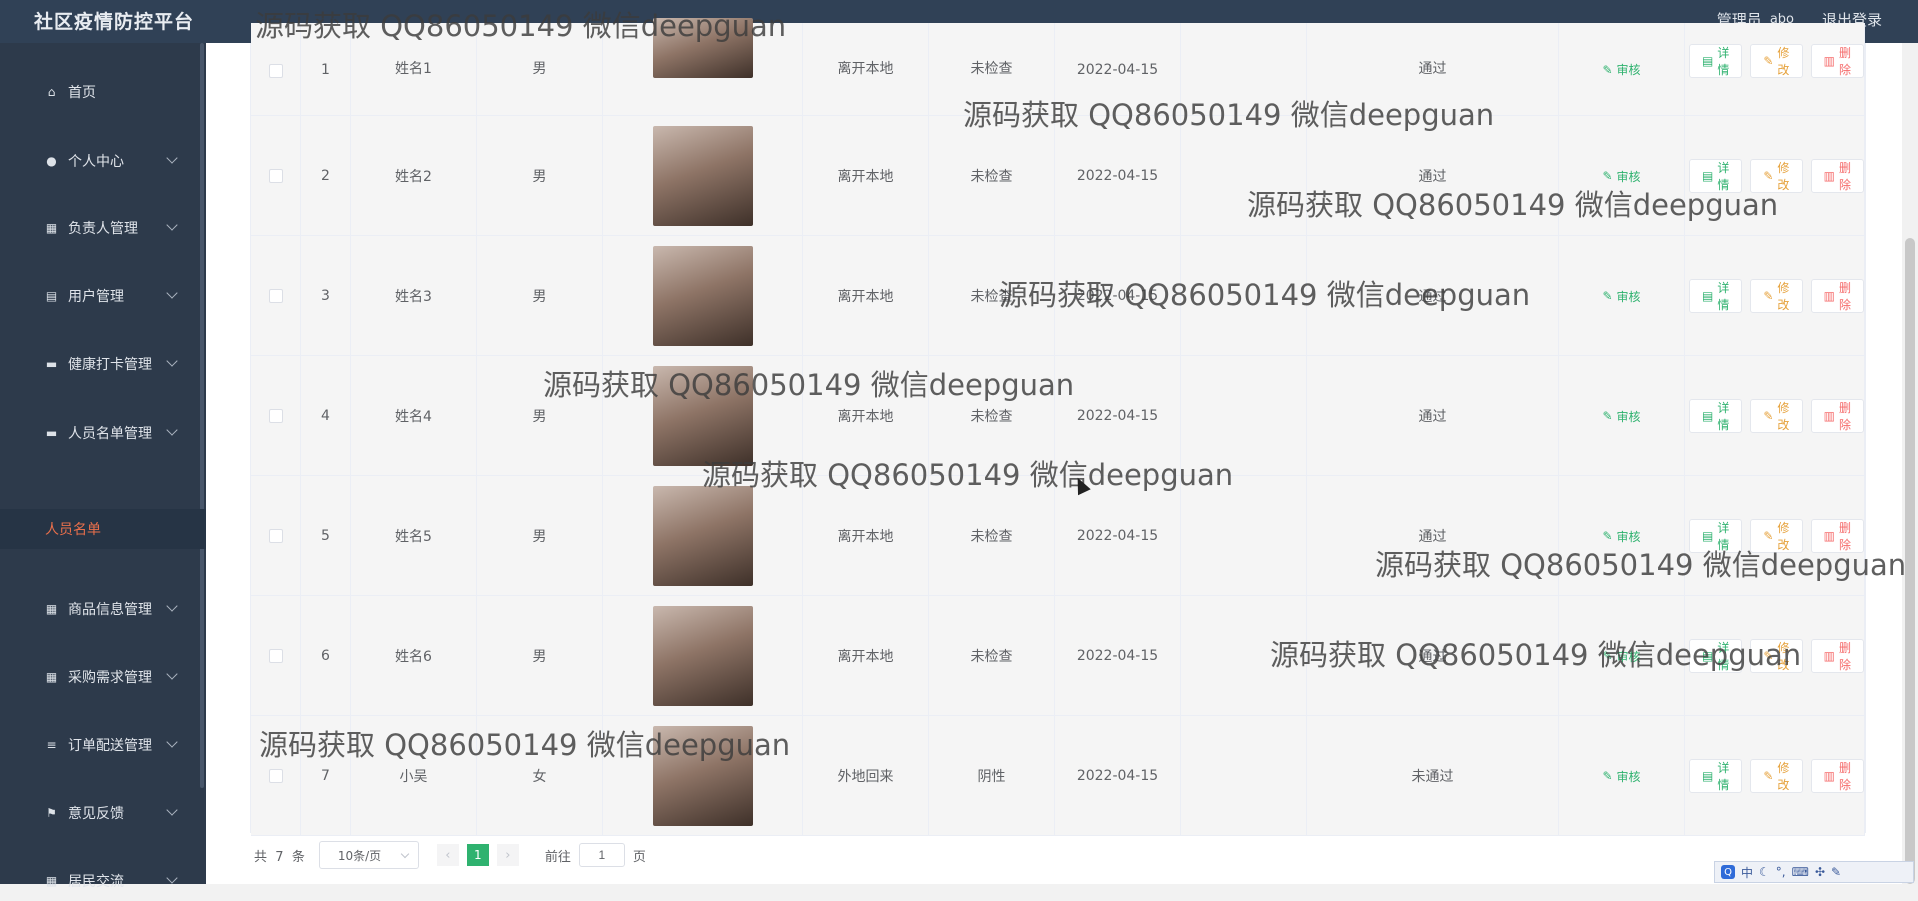 This screenshot has width=1918, height=901. I want to click on moon-icon: ☾, so click(1764, 872).